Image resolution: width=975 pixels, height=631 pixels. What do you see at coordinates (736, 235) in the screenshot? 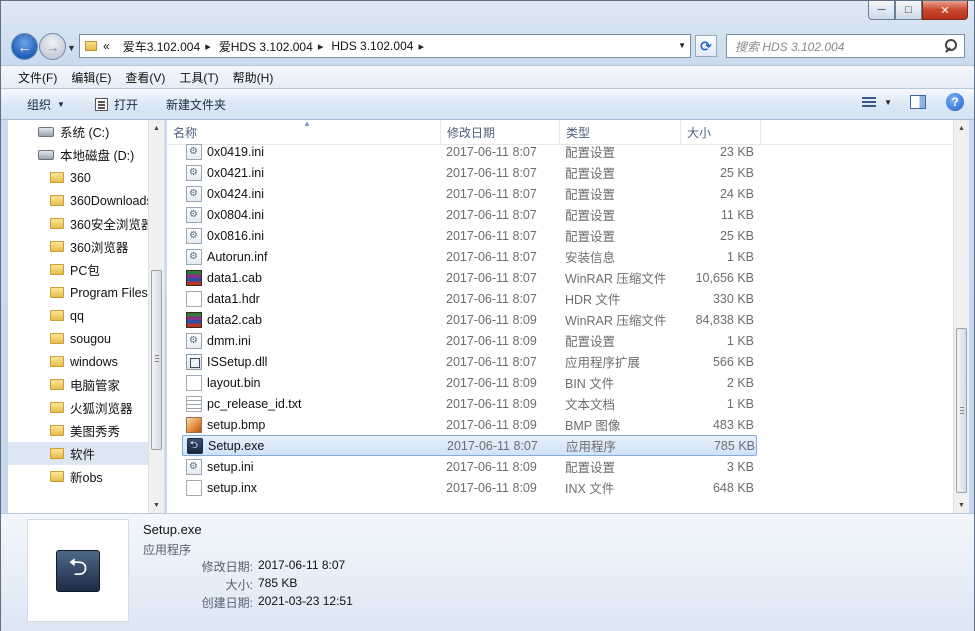
I see `file-size: 25 KB` at bounding box center [736, 235].